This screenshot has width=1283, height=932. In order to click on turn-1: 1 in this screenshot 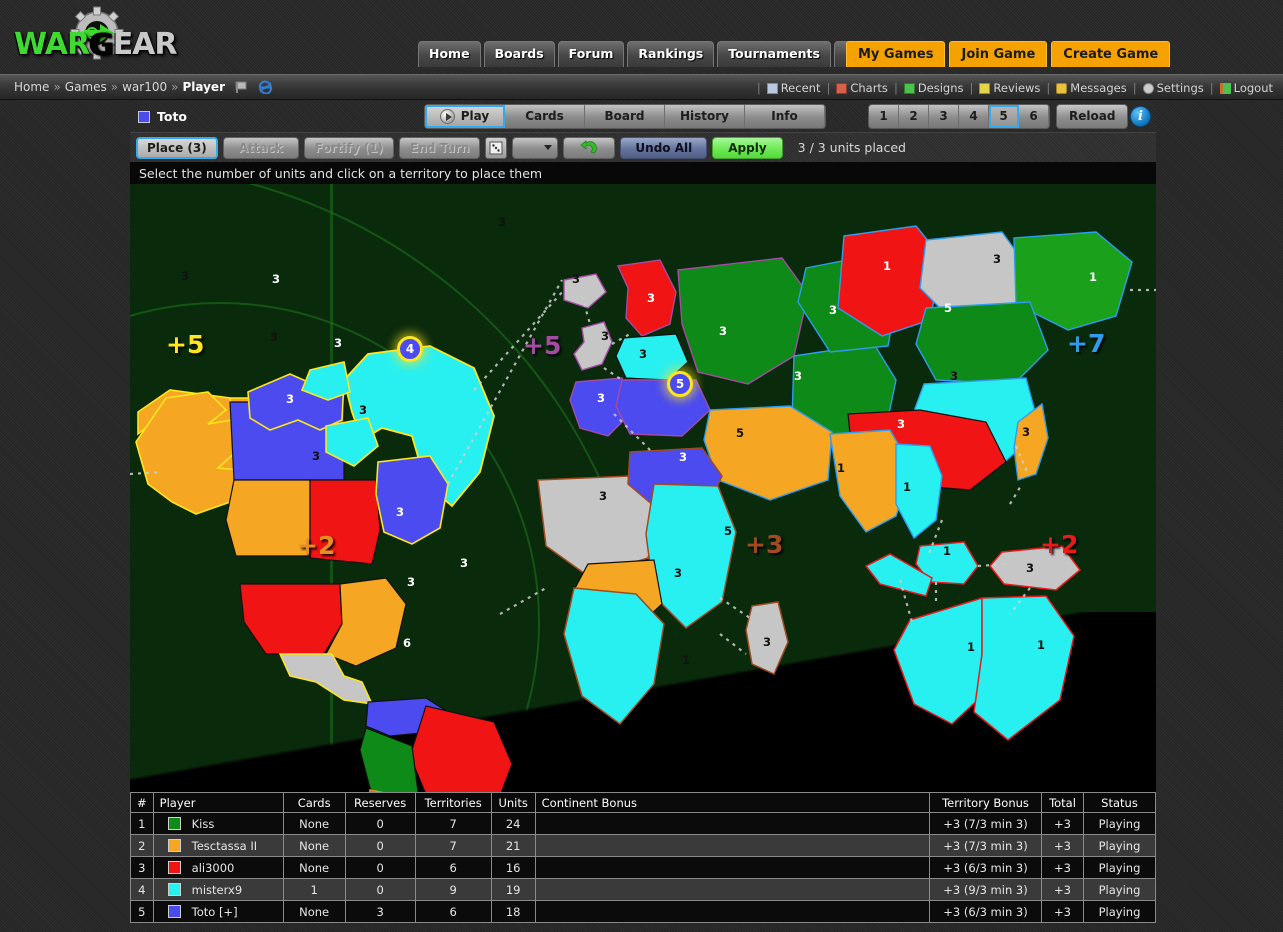, I will do `click(884, 116)`.